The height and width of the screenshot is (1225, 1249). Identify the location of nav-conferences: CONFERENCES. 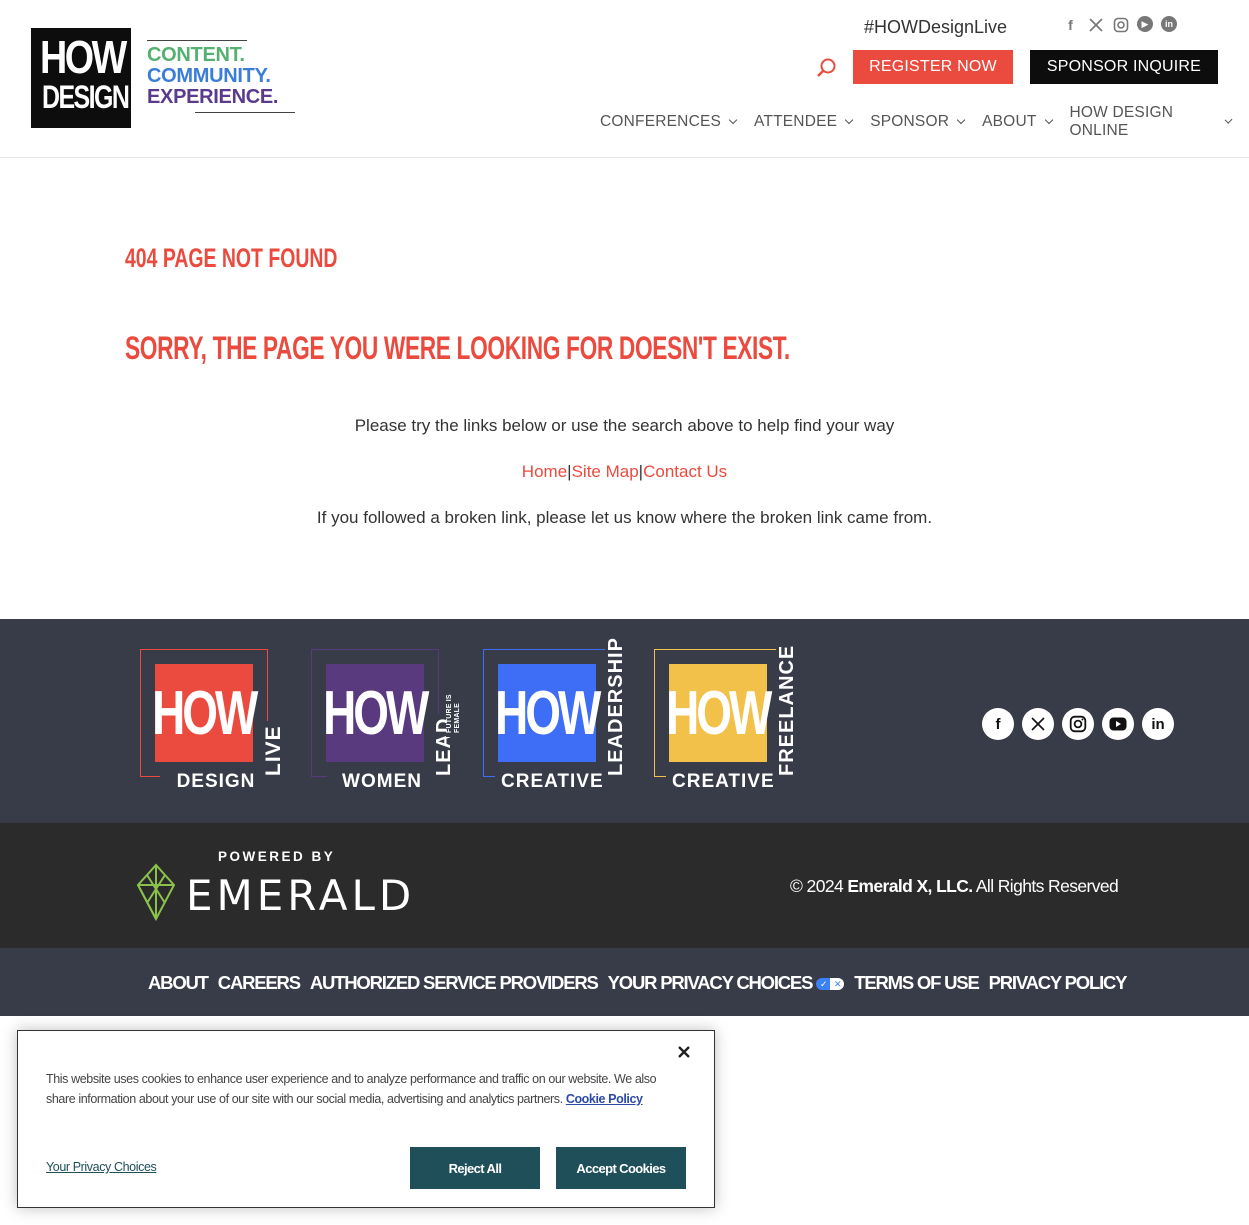
(669, 122).